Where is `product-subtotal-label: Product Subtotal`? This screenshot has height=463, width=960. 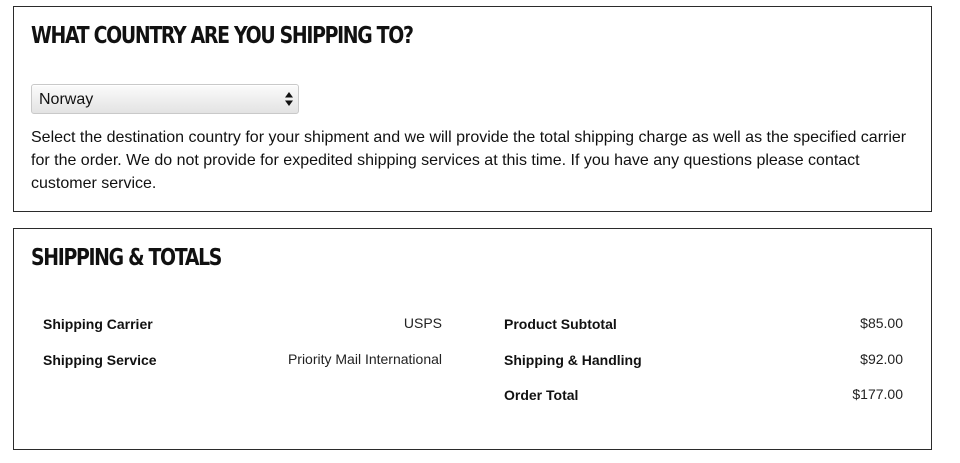 product-subtotal-label: Product Subtotal is located at coordinates (560, 324).